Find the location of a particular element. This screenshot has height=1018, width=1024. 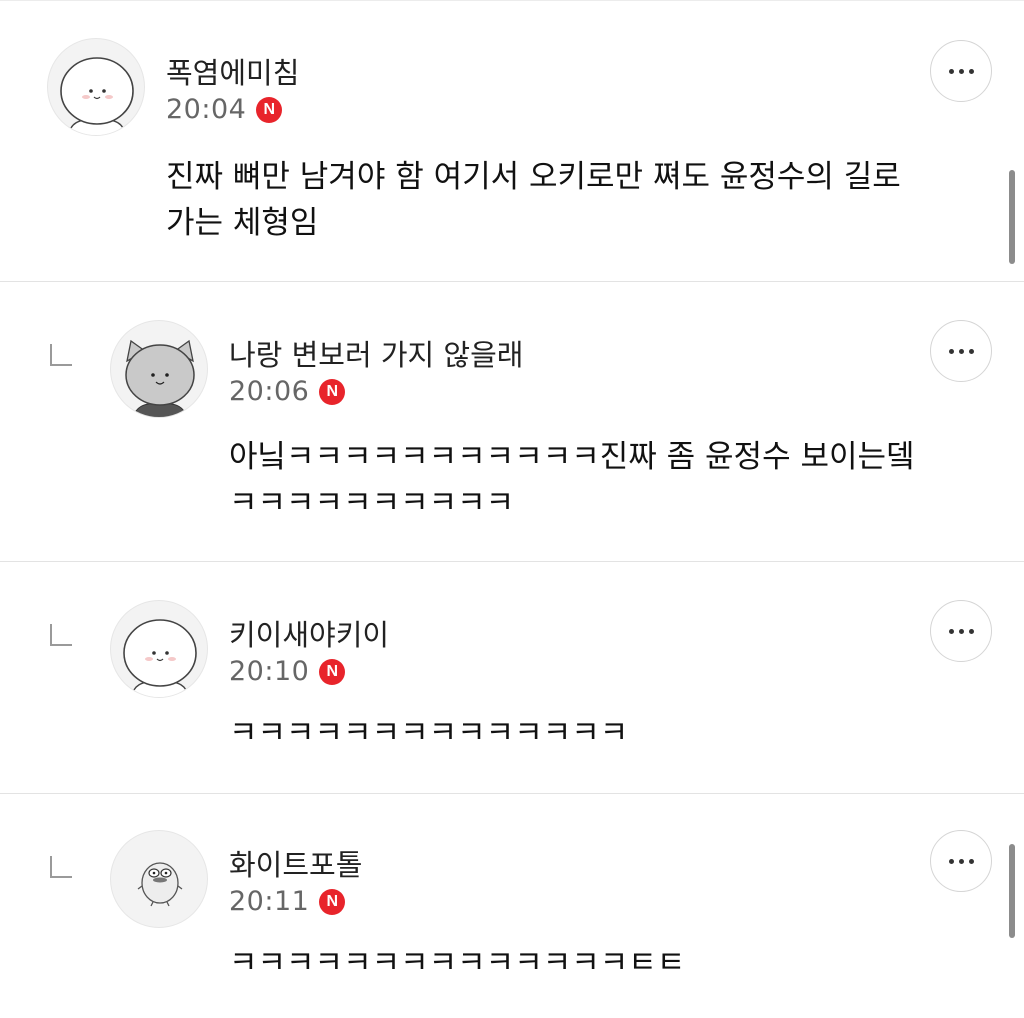

comment-line: ㅋㅋㅋㅋㅋㅋㅋㅋㅋㅋㅋㅋㅋㅋ is located at coordinates (429, 733).